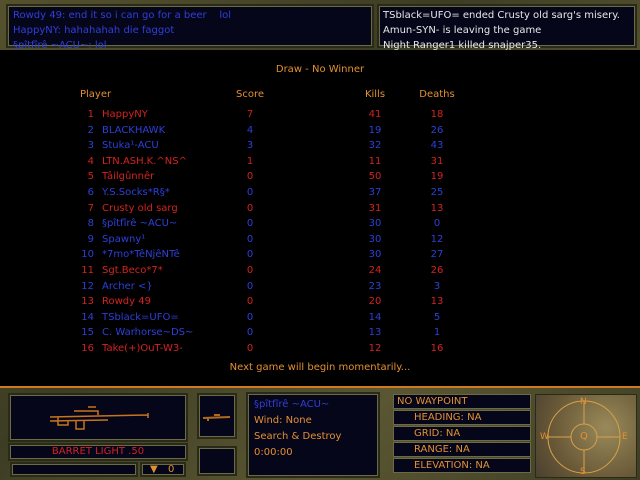  What do you see at coordinates (87, 270) in the screenshot?
I see `row-rank: 11` at bounding box center [87, 270].